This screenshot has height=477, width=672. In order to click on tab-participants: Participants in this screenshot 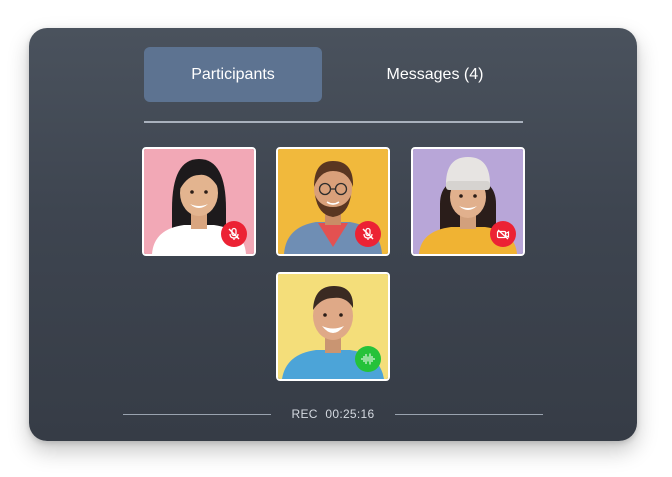, I will do `click(233, 74)`.